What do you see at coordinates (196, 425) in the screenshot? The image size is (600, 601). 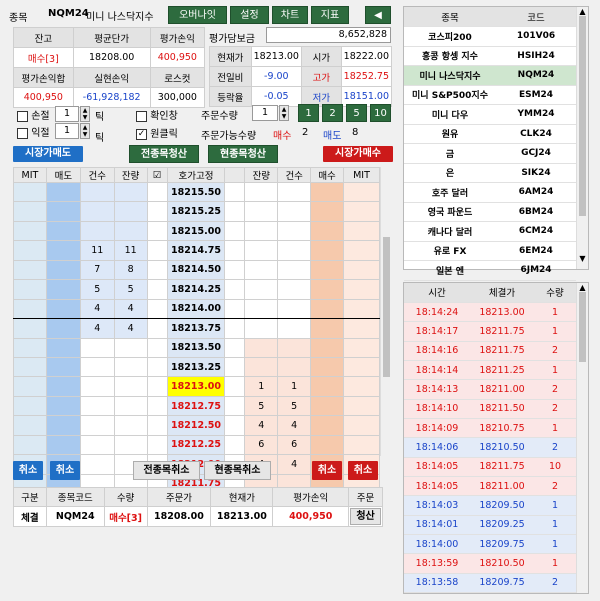 I see `price-cell: 18212.50` at bounding box center [196, 425].